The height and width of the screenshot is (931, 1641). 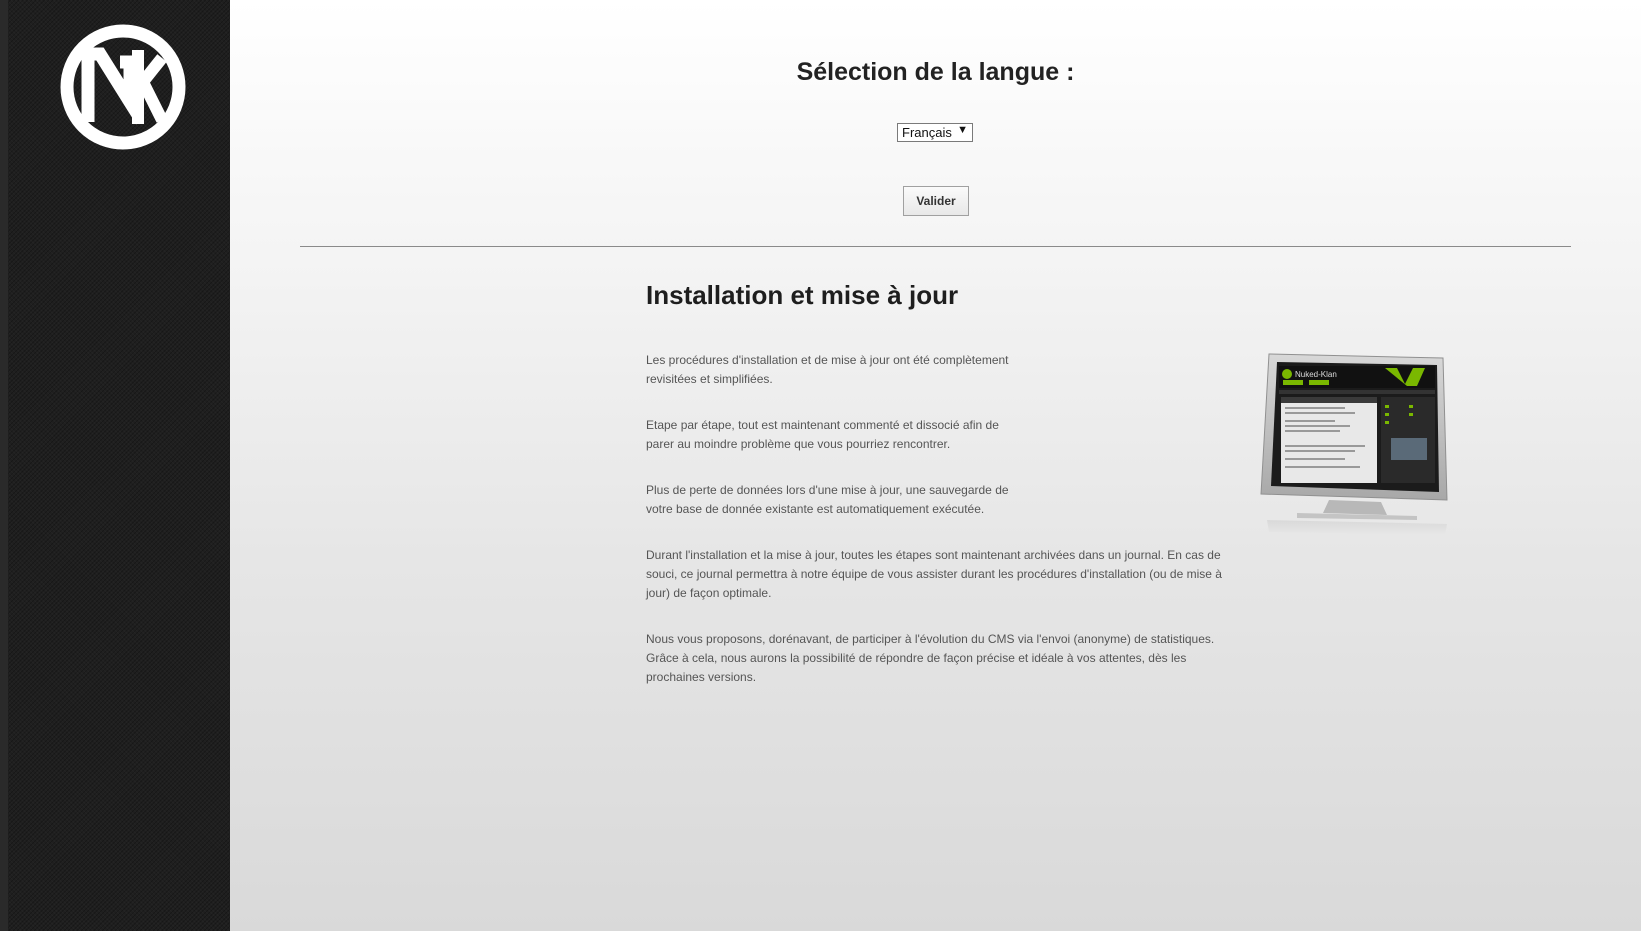 I want to click on language-select-value: Français, so click(x=927, y=132).